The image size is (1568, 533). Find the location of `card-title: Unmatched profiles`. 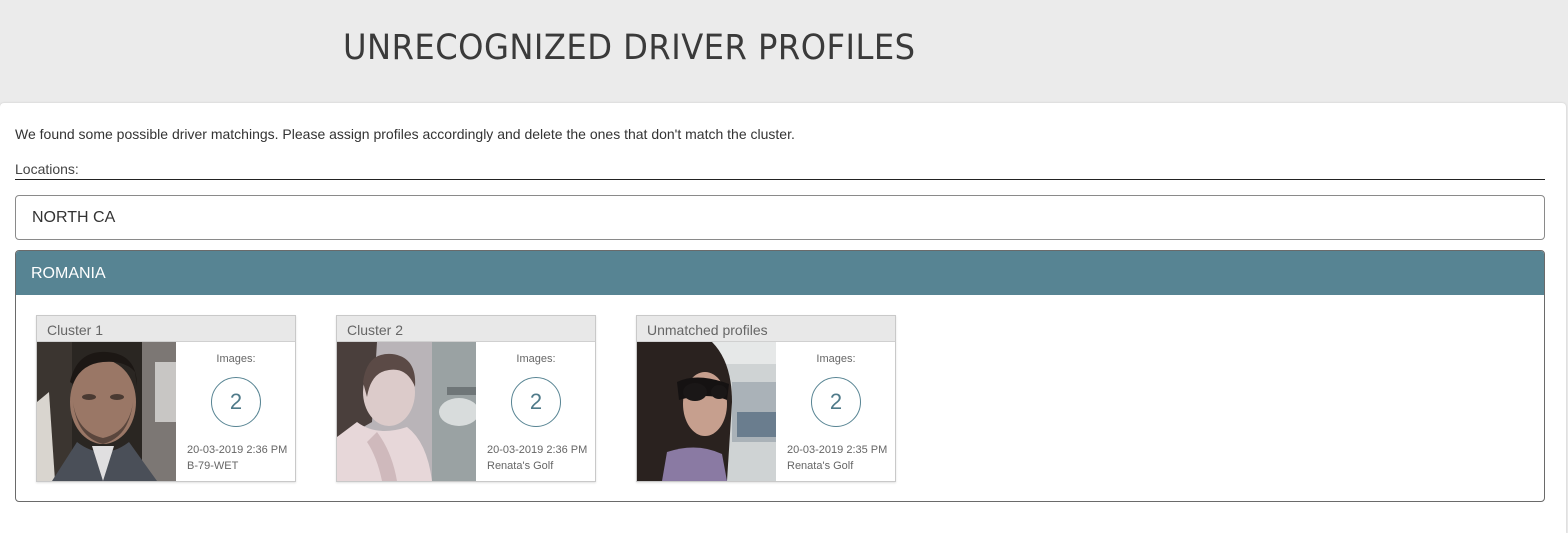

card-title: Unmatched profiles is located at coordinates (707, 330).